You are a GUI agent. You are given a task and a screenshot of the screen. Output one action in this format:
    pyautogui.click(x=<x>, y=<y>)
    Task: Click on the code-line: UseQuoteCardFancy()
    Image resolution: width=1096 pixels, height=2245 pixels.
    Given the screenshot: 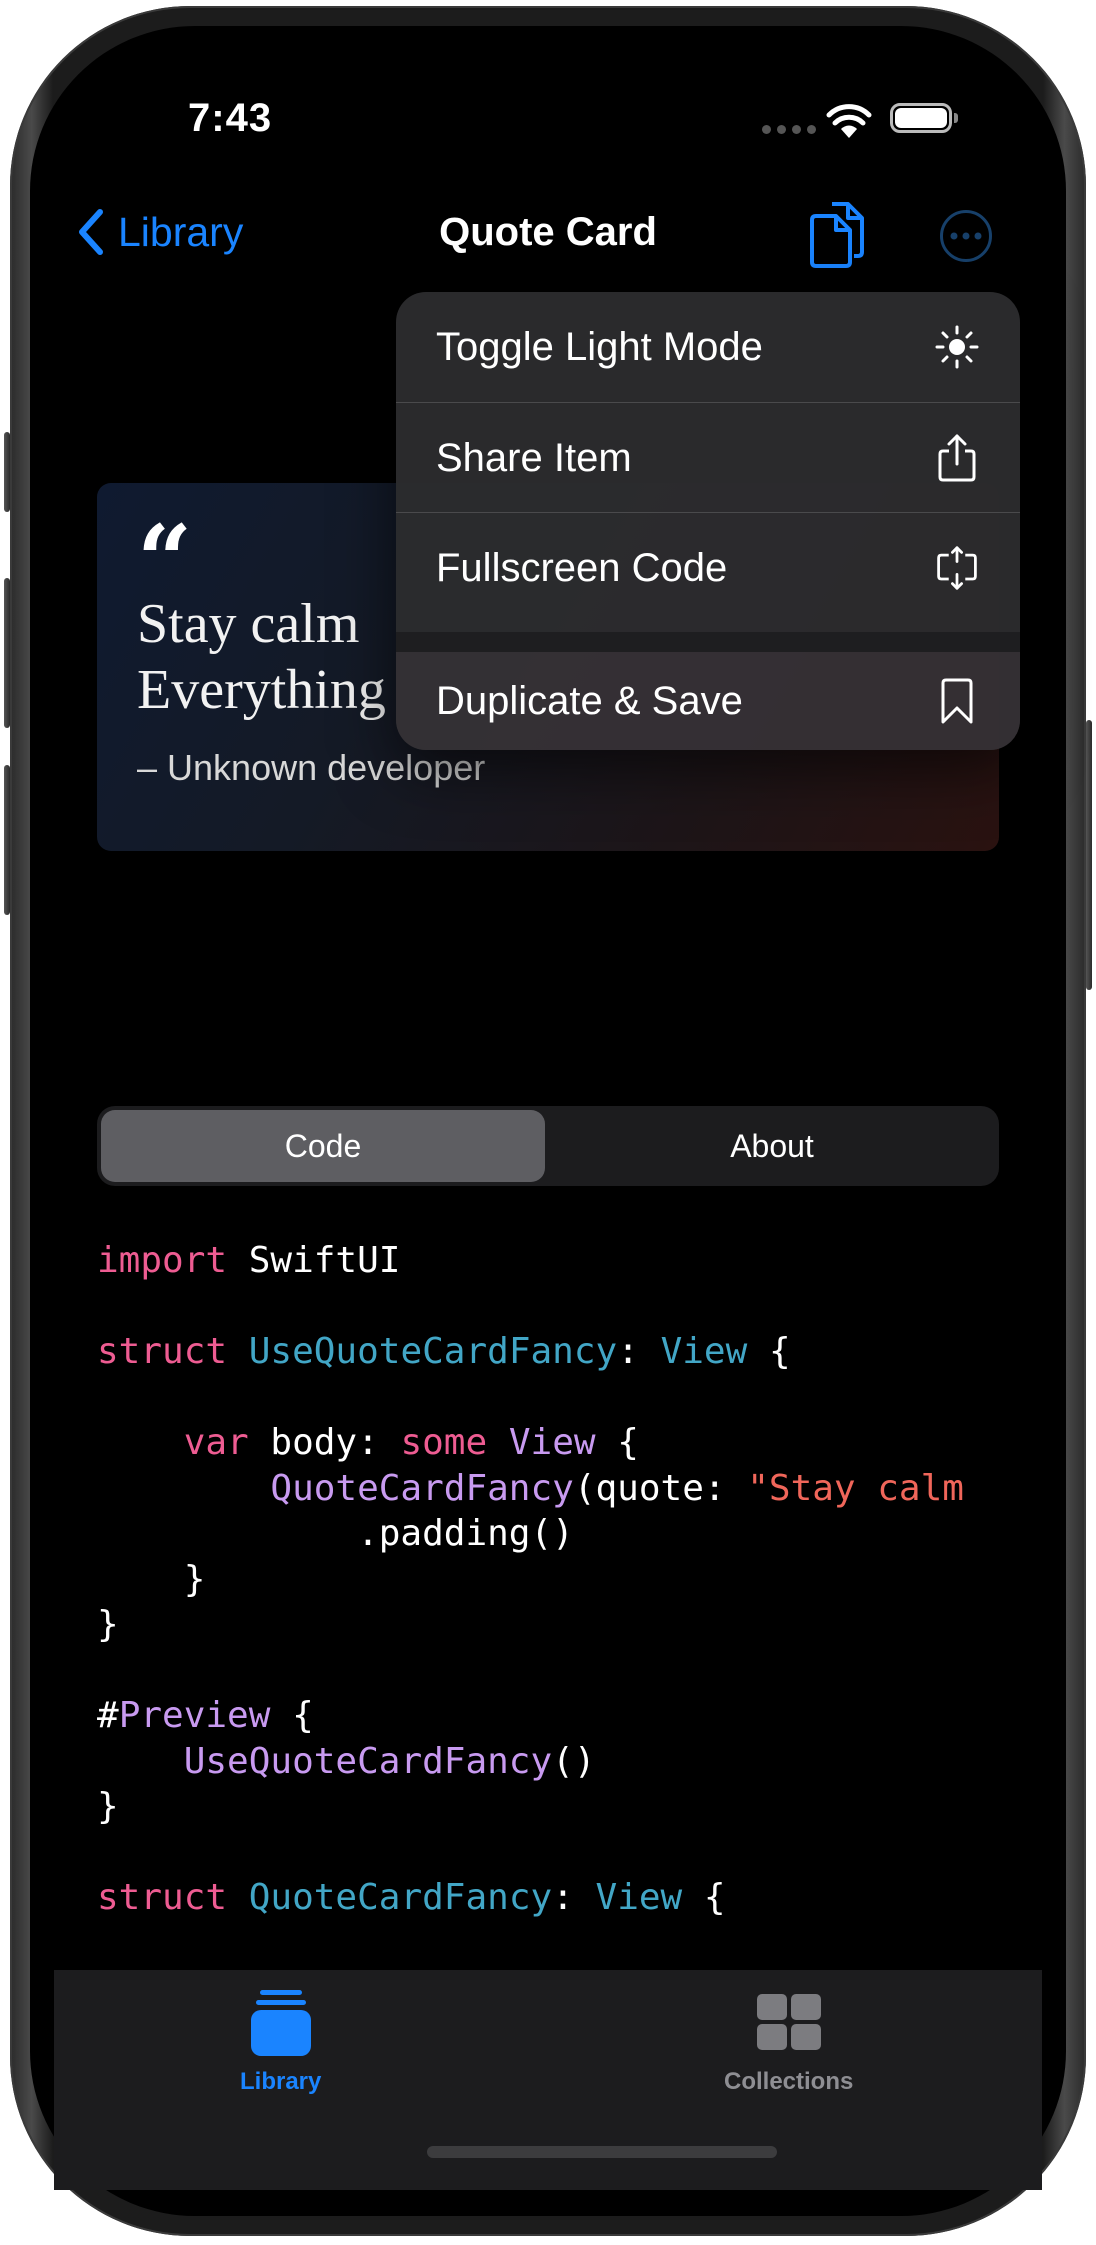 What is the action you would take?
    pyautogui.click(x=567, y=1762)
    